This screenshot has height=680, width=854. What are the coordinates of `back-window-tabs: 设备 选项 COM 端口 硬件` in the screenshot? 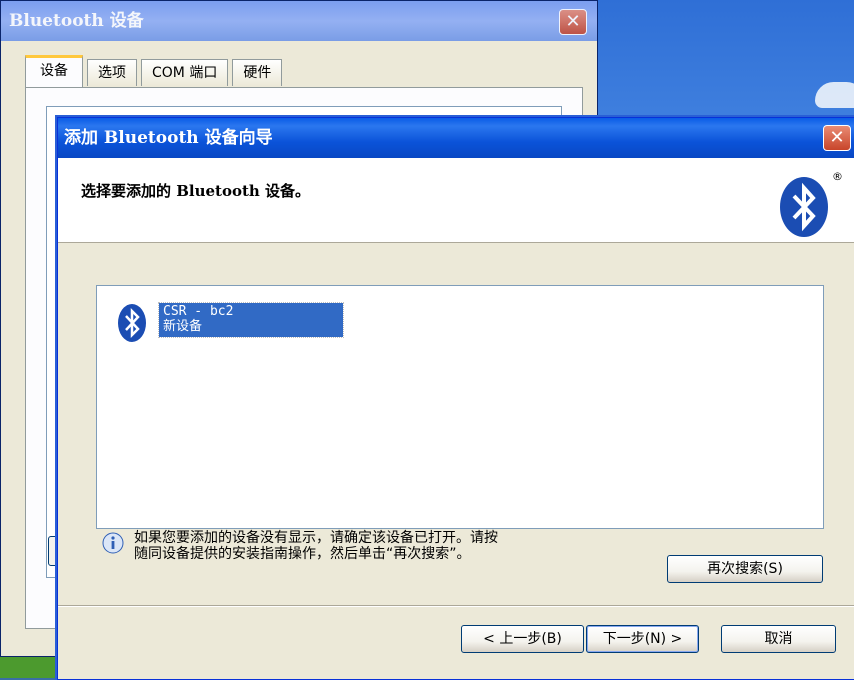 It's located at (155, 71).